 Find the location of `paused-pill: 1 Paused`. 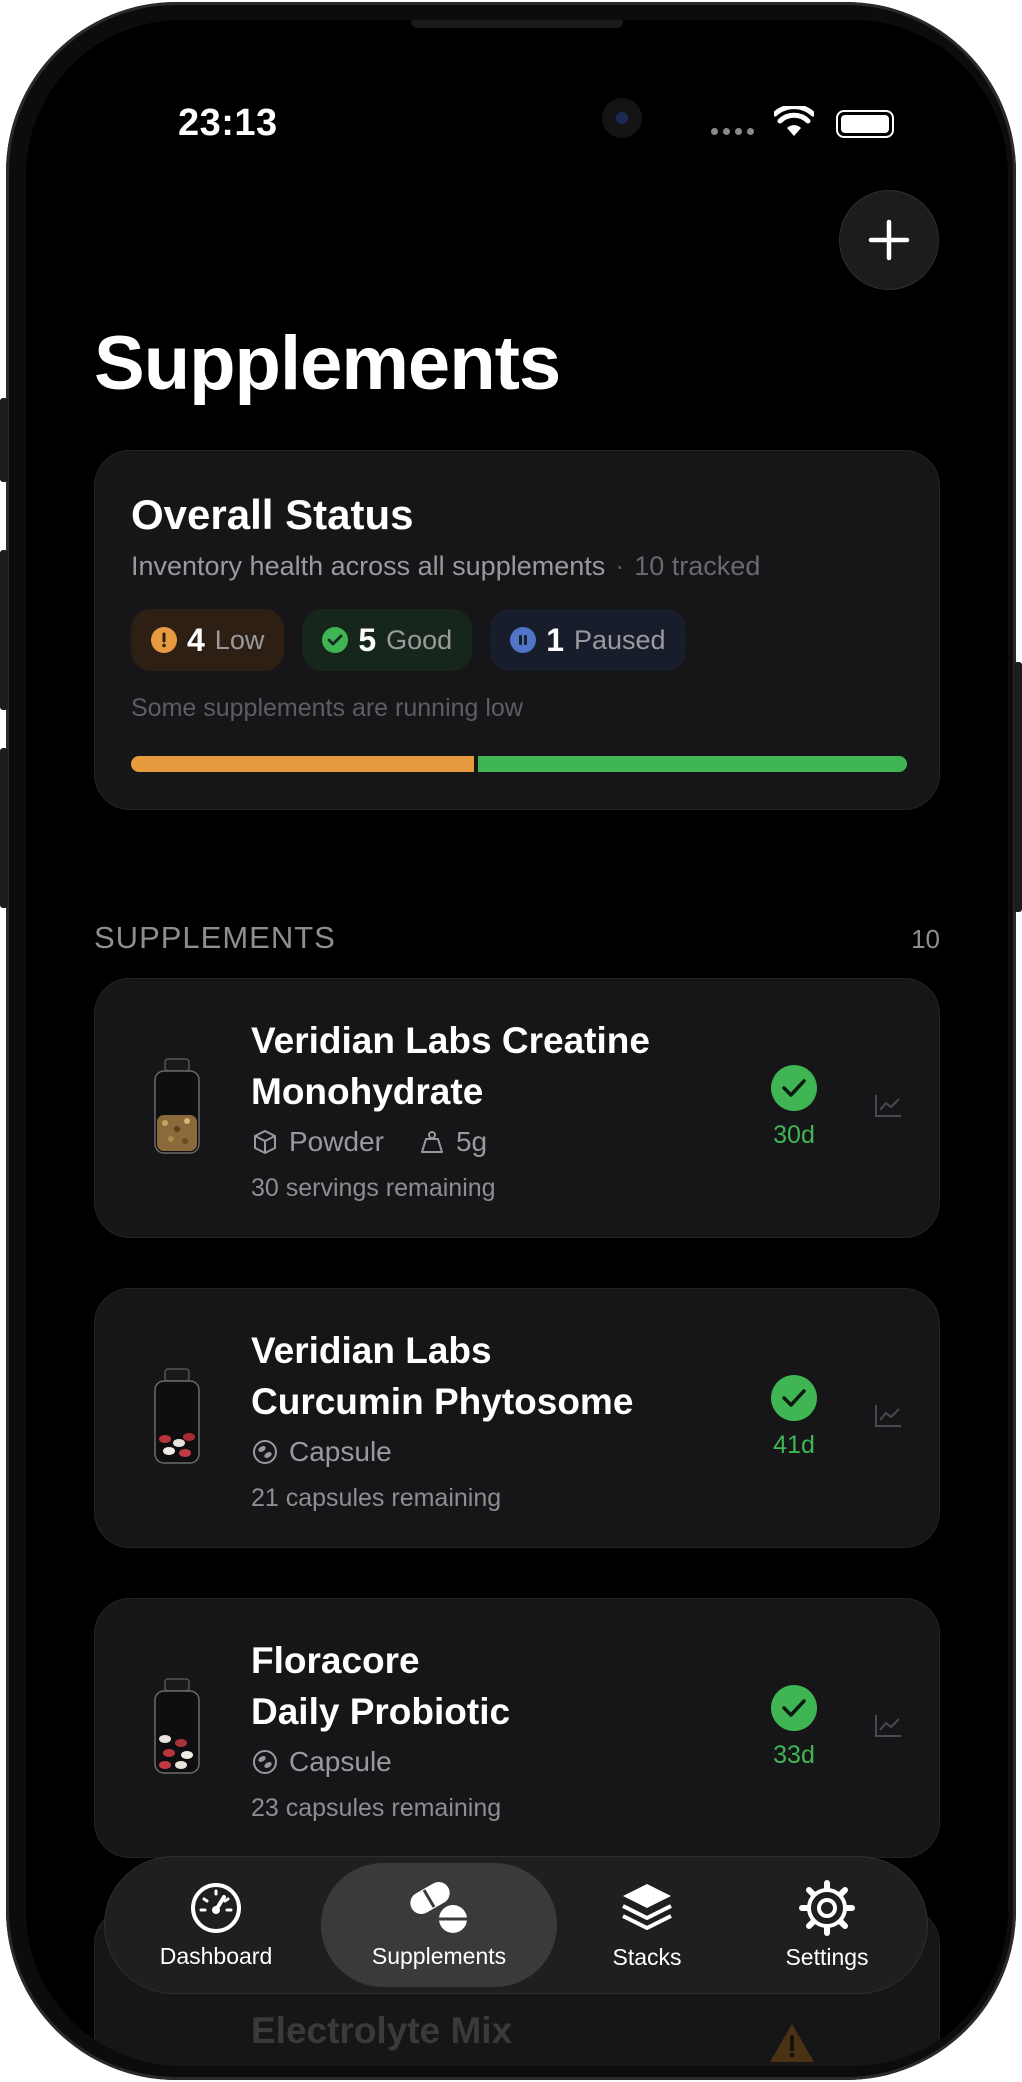

paused-pill: 1 Paused is located at coordinates (588, 640).